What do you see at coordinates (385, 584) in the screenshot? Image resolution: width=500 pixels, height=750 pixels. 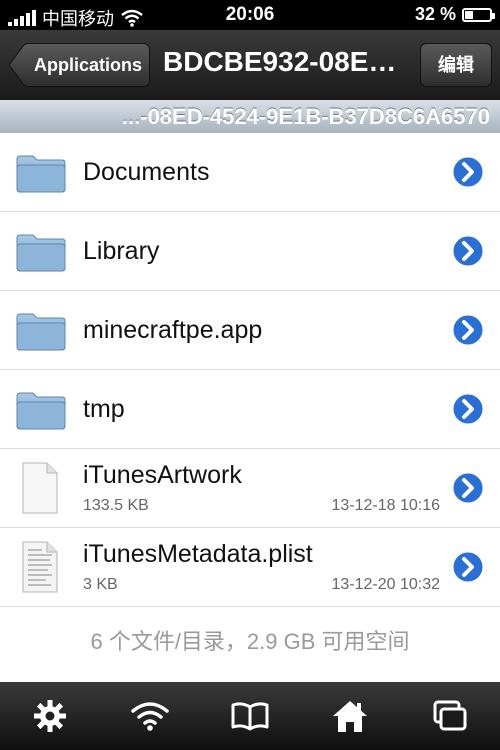 I see `item-date: 13-12-20 10:32` at bounding box center [385, 584].